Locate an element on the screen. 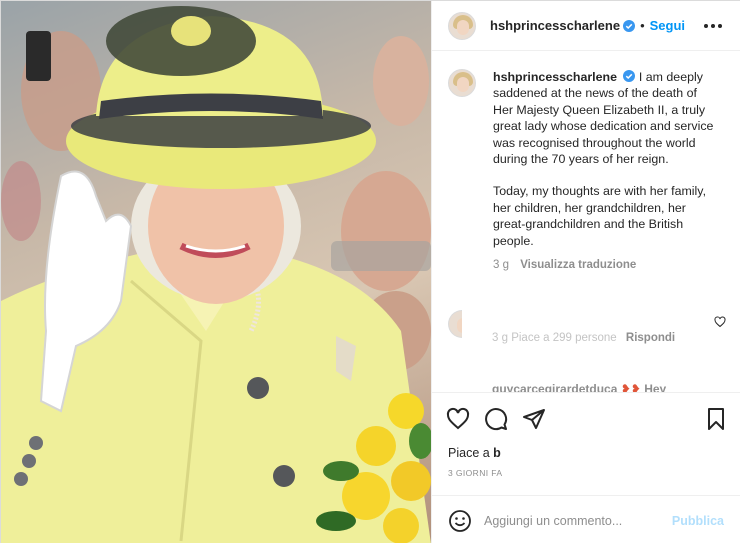 The image size is (740, 543). emoji-smiley-icon is located at coordinates (460, 521).